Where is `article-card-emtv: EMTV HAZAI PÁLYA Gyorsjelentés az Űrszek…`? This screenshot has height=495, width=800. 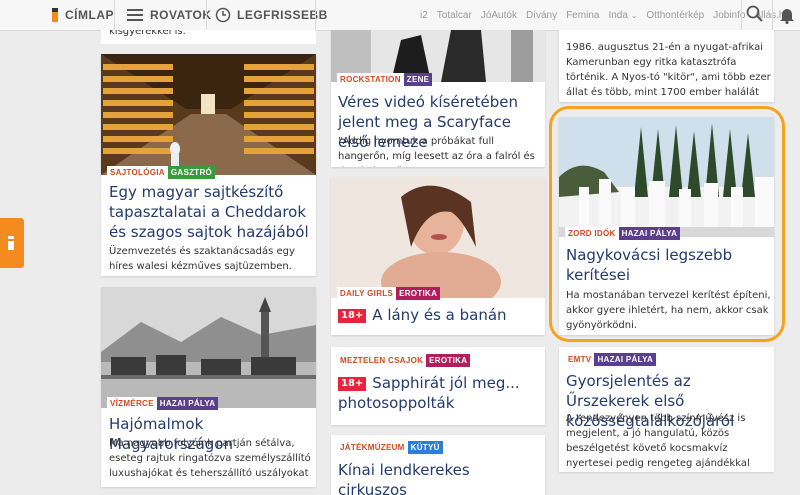 article-card-emtv: EMTV HAZAI PÁLYA Gyorsjelentés az Űrszek… is located at coordinates (666, 409).